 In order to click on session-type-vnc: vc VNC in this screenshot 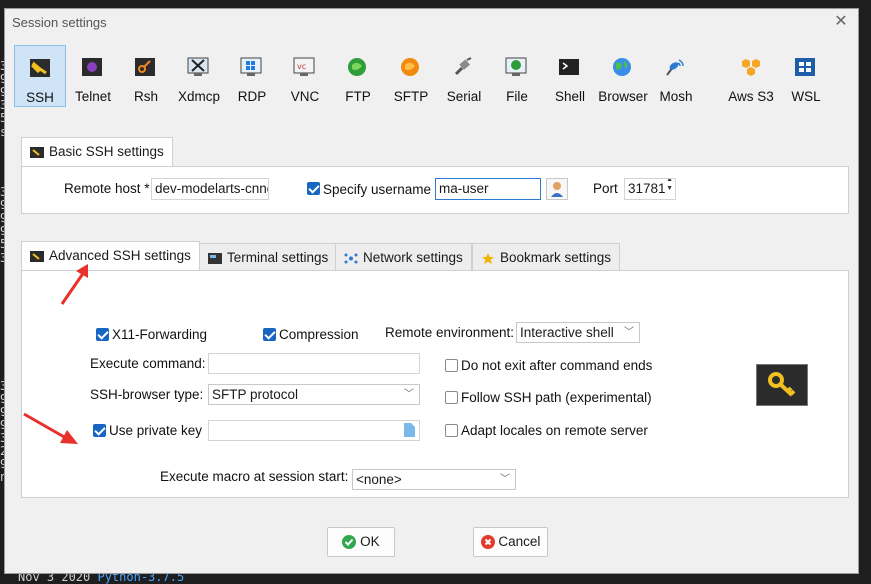, I will do `click(305, 76)`.